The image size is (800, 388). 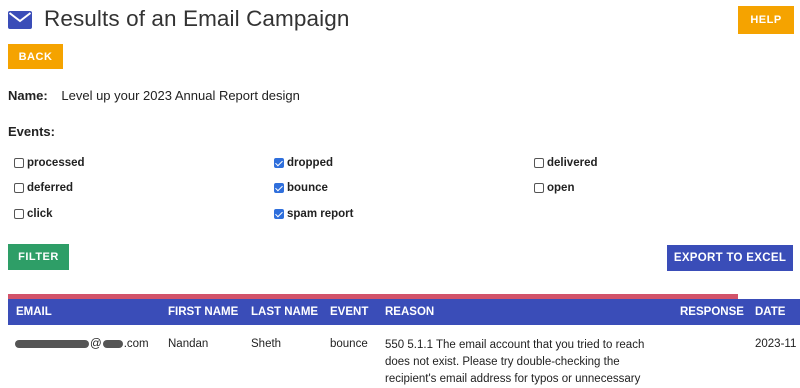 I want to click on page-header: Results of an Email Campaign HELP, so click(x=400, y=21).